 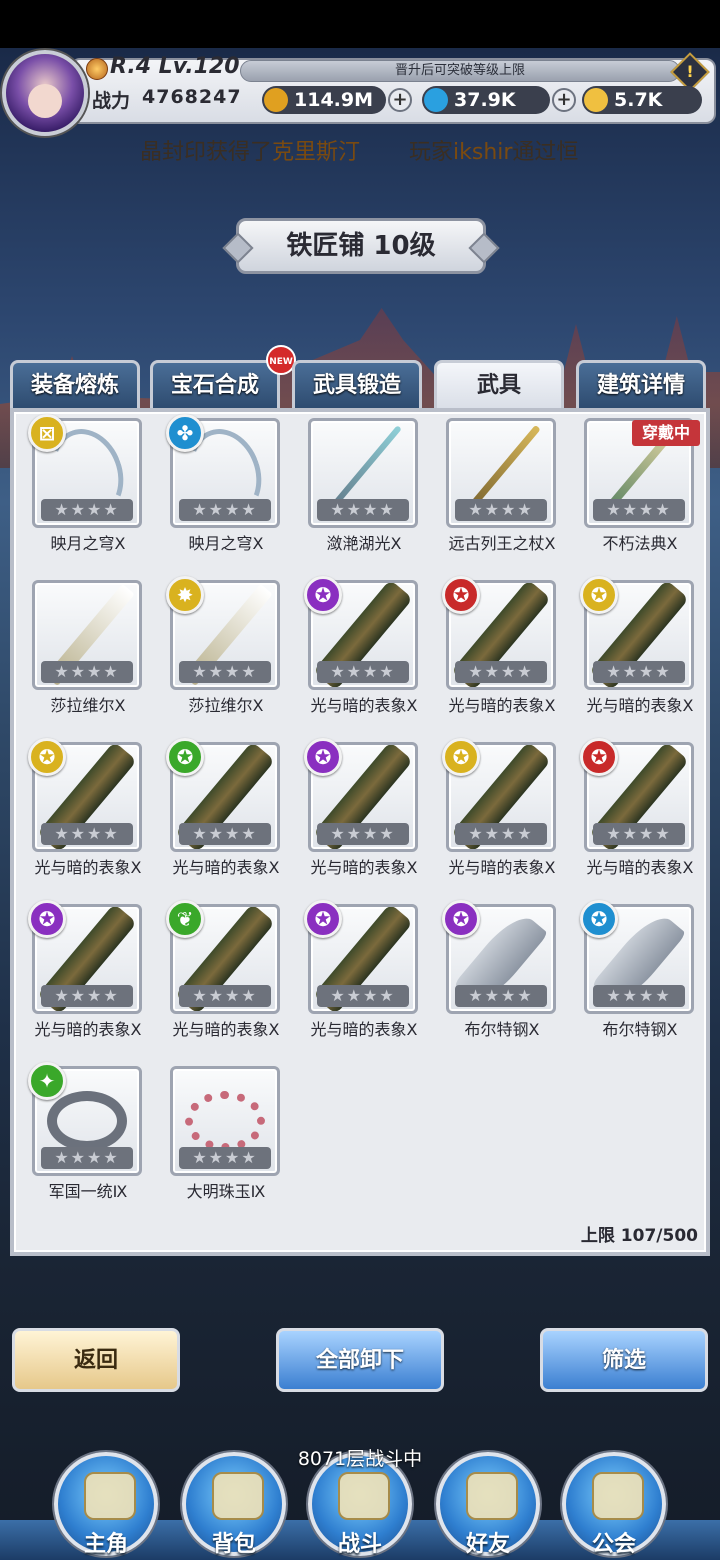 What do you see at coordinates (666, 433) in the screenshot?
I see `equipped-badge: 穿戴中` at bounding box center [666, 433].